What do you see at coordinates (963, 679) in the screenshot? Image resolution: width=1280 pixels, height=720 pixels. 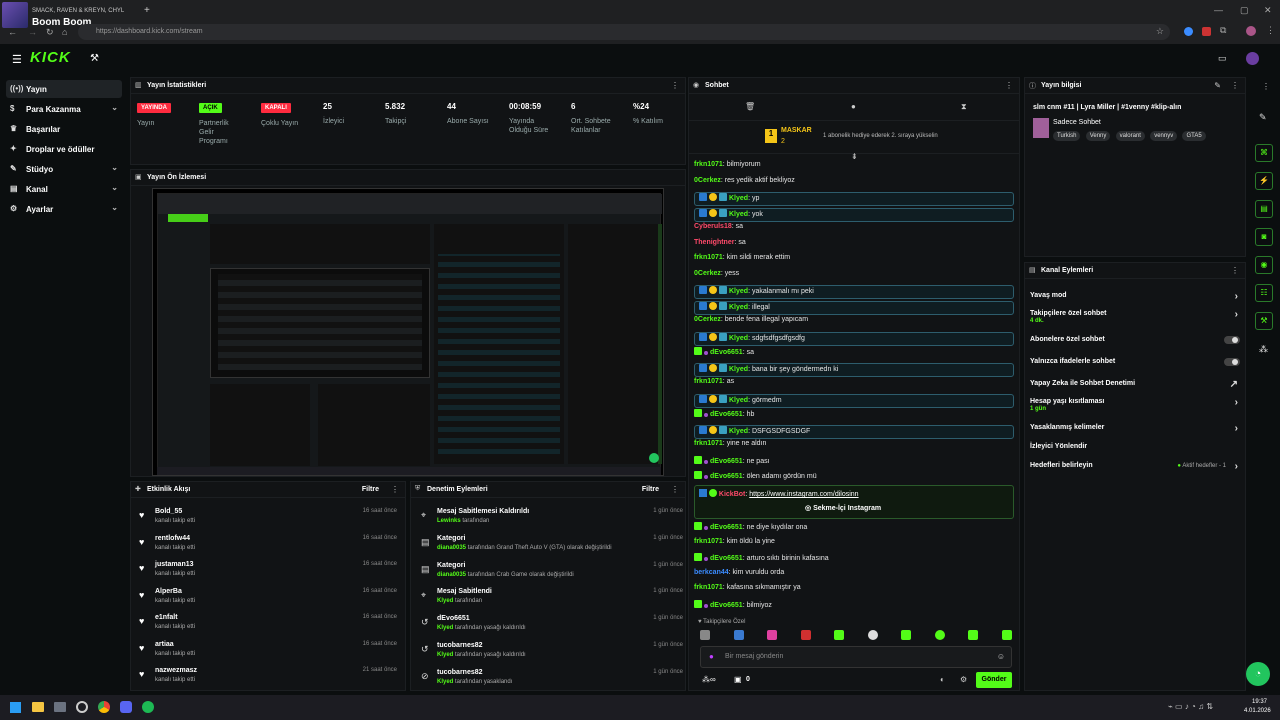 I see `gear-icon: ⚙` at bounding box center [963, 679].